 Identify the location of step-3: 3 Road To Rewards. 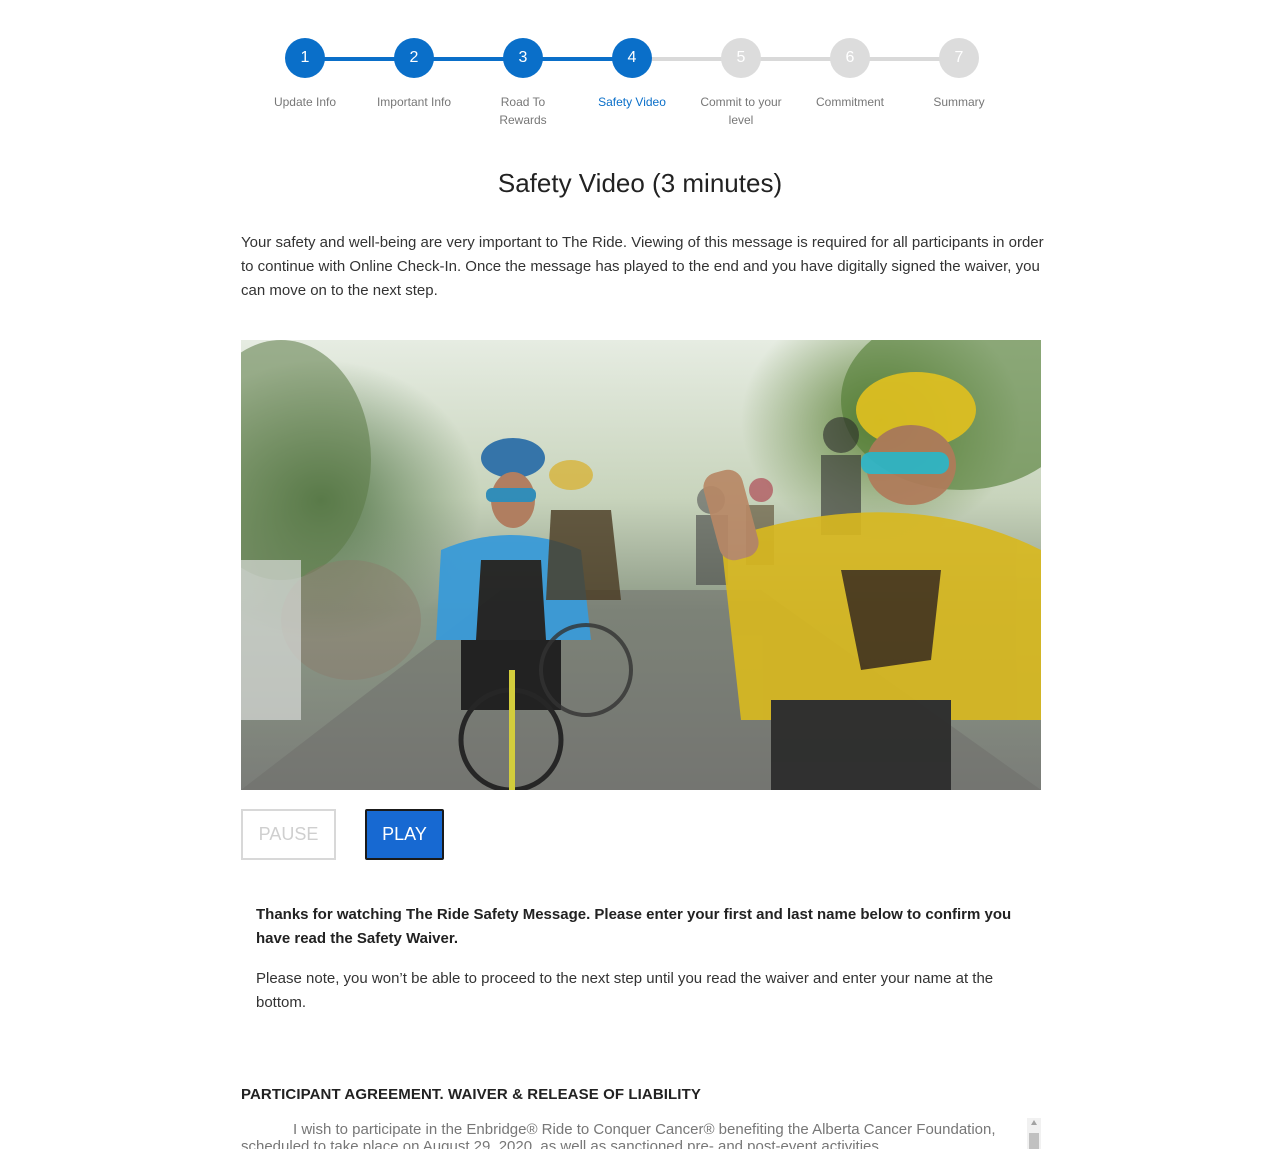
(523, 83).